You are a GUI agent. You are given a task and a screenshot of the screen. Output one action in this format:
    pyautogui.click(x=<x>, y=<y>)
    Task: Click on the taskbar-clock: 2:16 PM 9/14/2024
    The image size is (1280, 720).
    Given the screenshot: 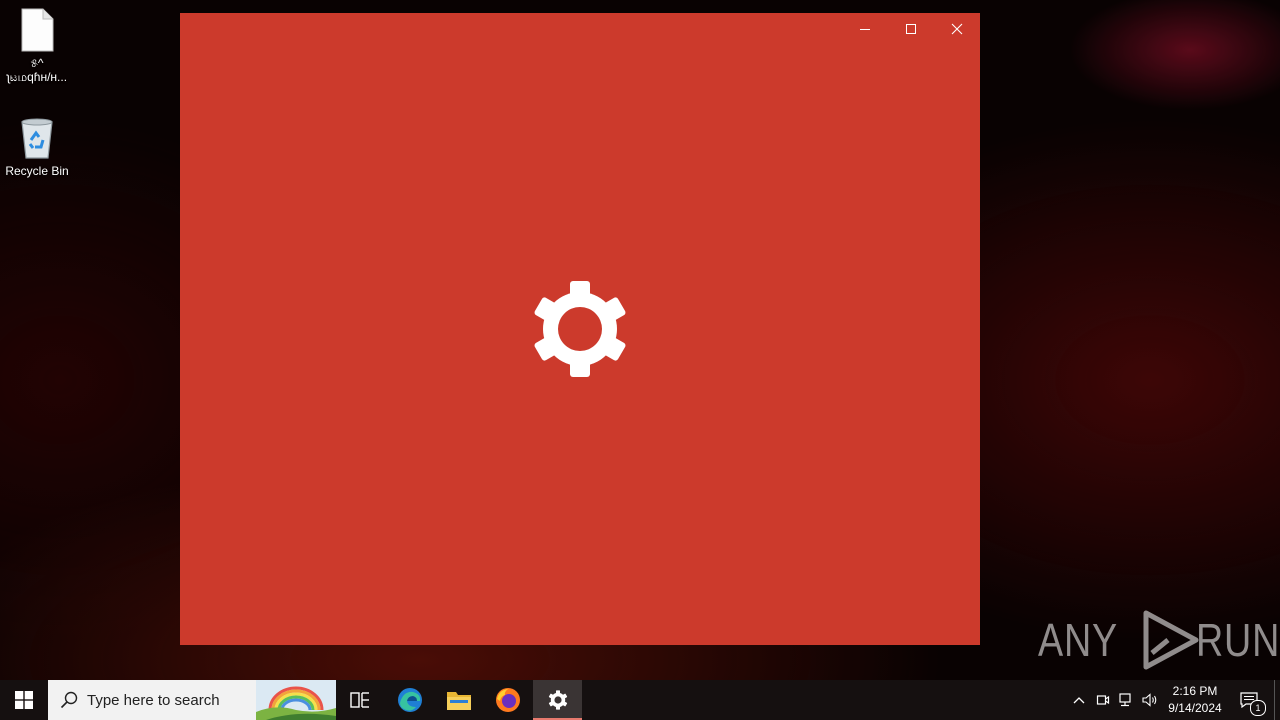 What is the action you would take?
    pyautogui.click(x=1195, y=700)
    